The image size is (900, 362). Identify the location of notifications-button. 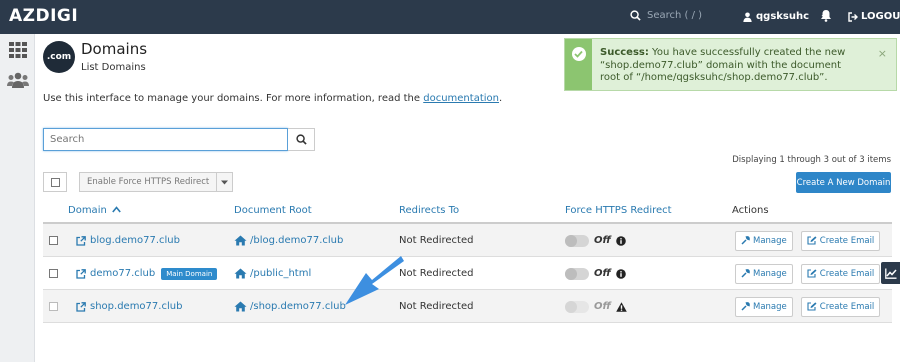
(826, 17).